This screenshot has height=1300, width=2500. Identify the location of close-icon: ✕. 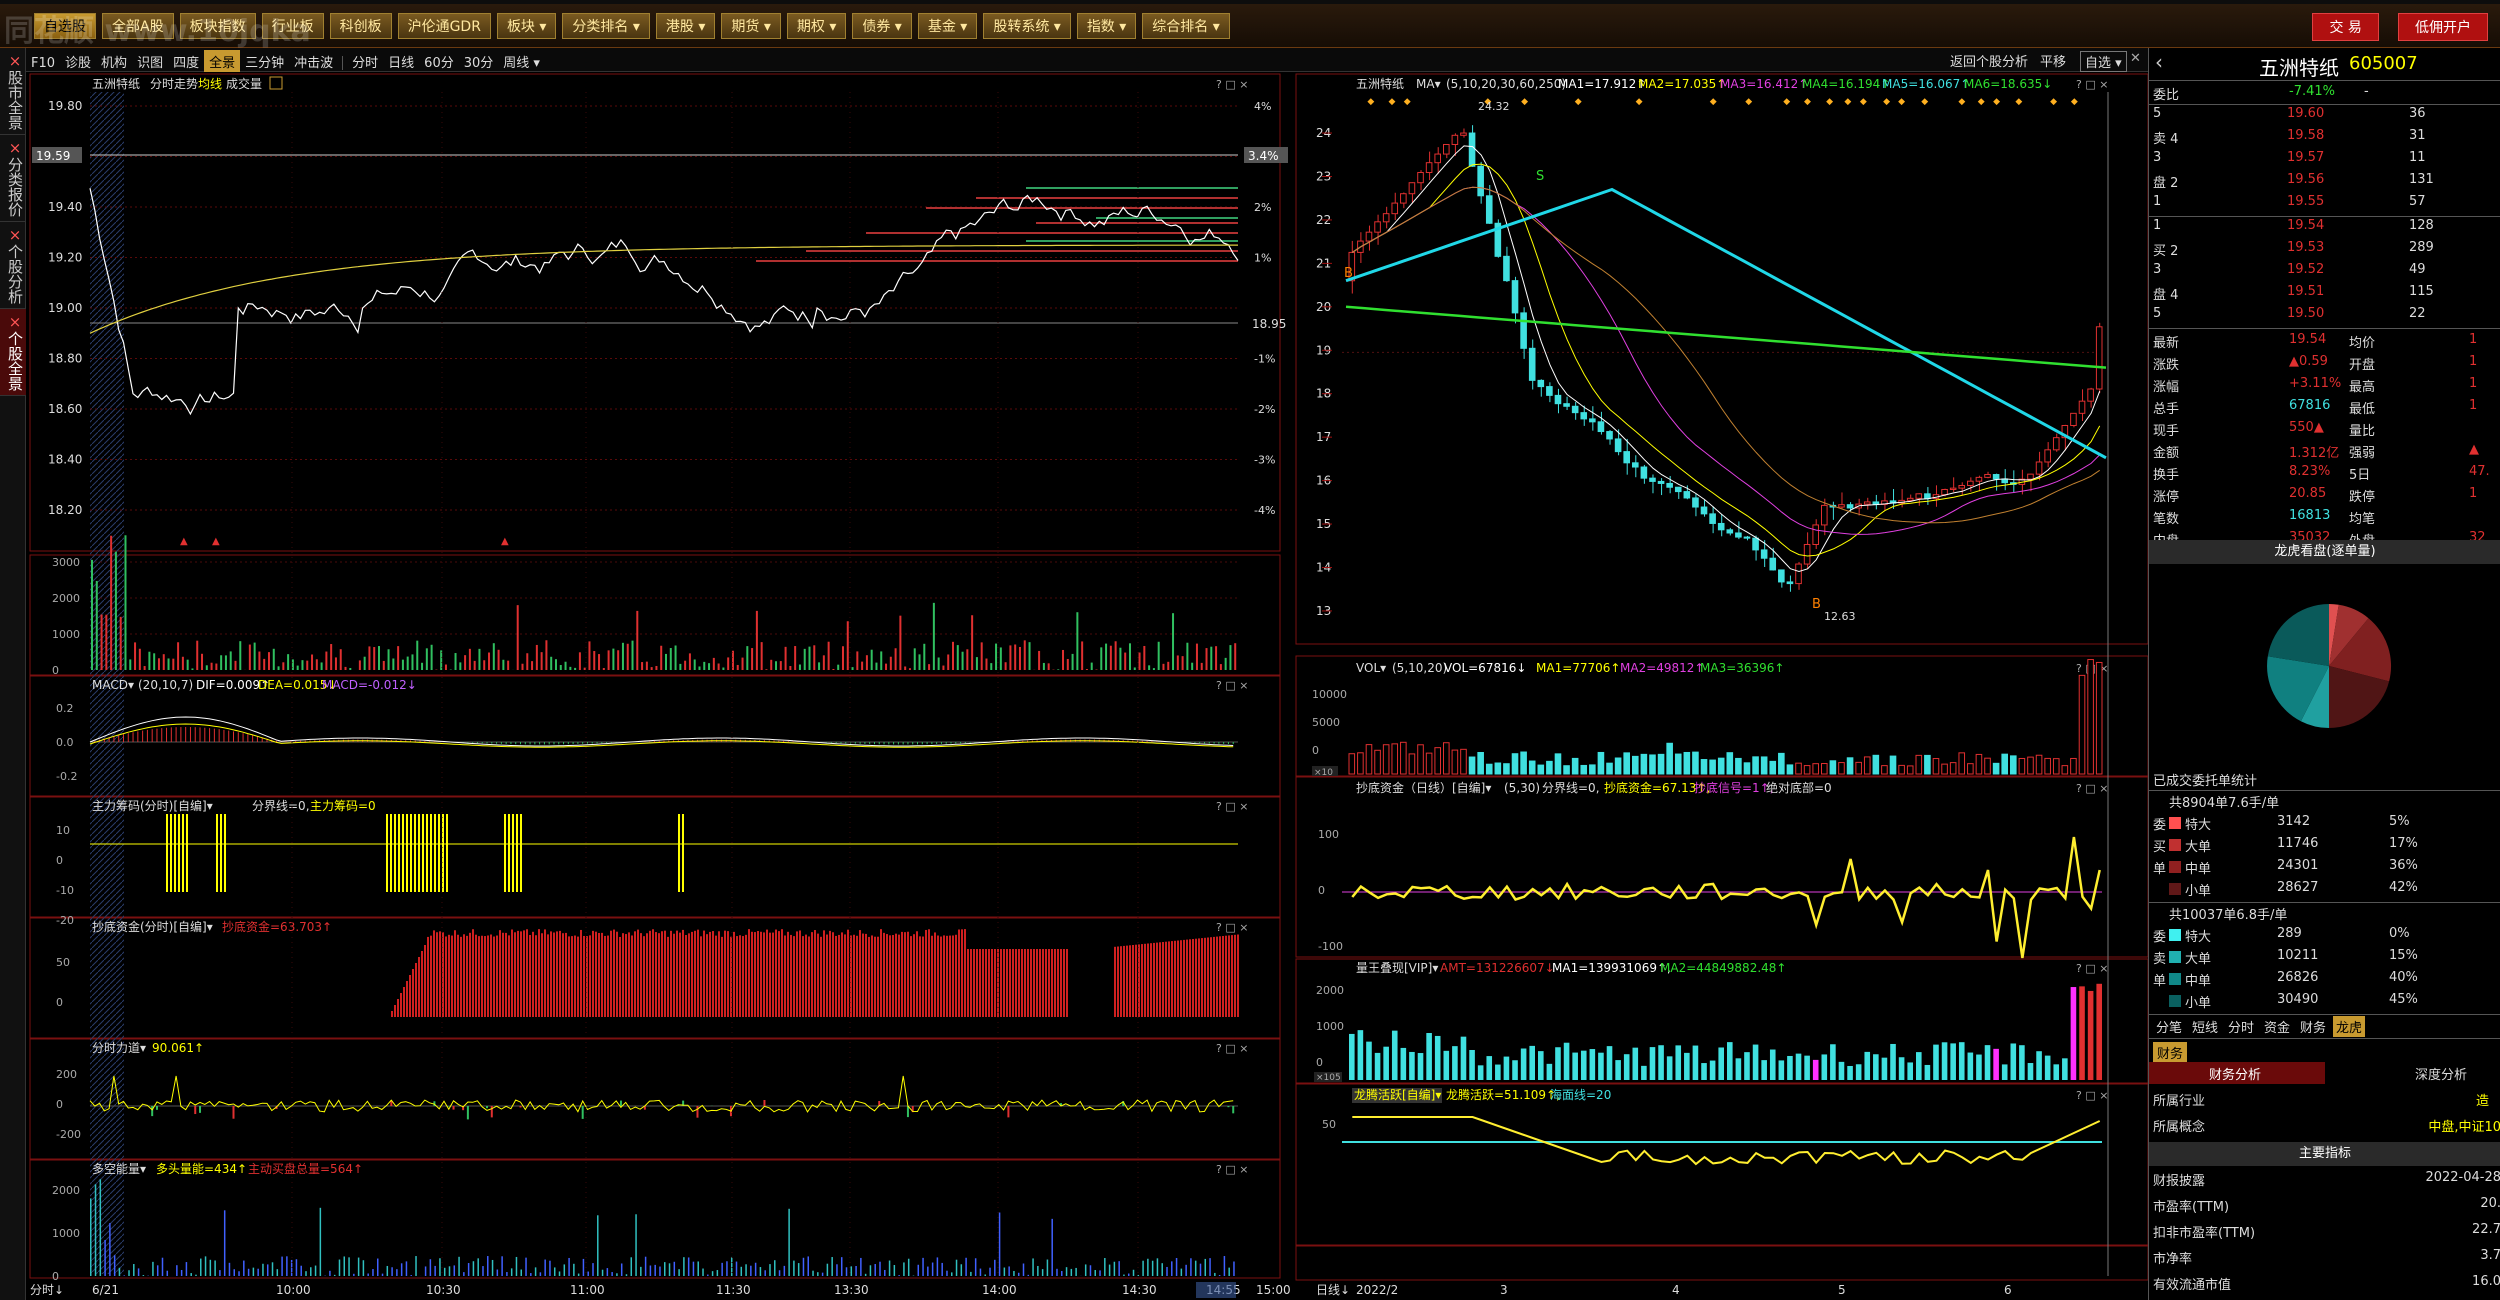
(2135, 58).